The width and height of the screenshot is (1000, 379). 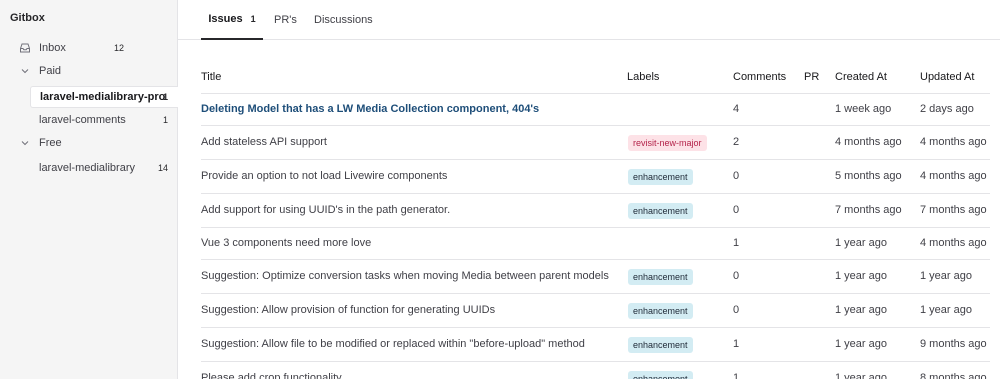 What do you see at coordinates (50, 71) in the screenshot?
I see `sidebar-group-label: Paid` at bounding box center [50, 71].